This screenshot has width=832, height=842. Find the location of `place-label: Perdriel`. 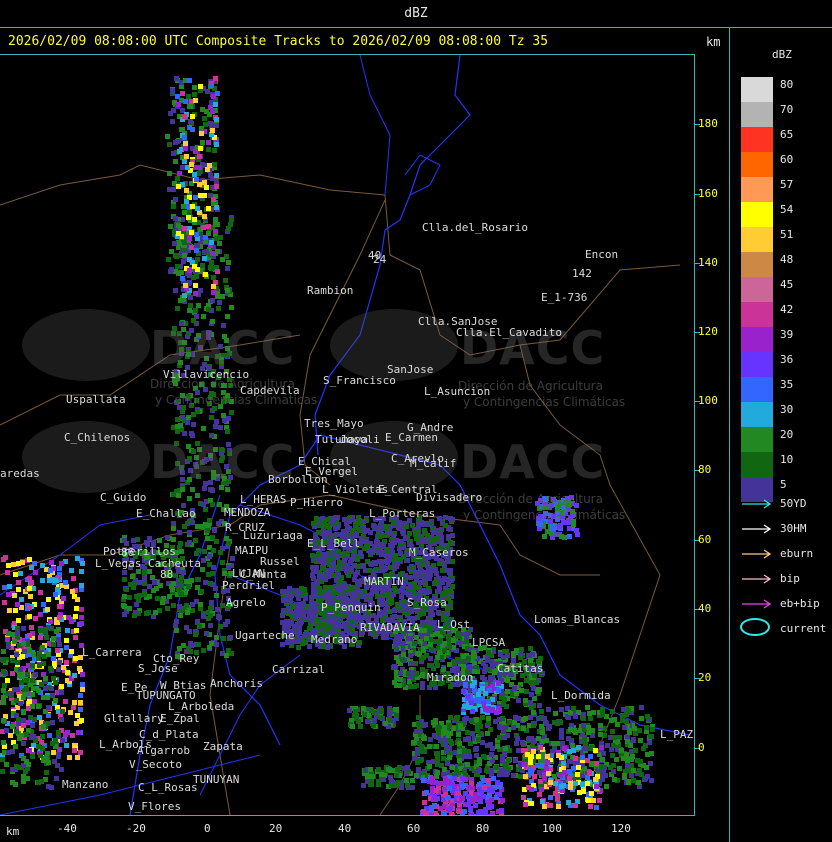

place-label: Perdriel is located at coordinates (248, 585).